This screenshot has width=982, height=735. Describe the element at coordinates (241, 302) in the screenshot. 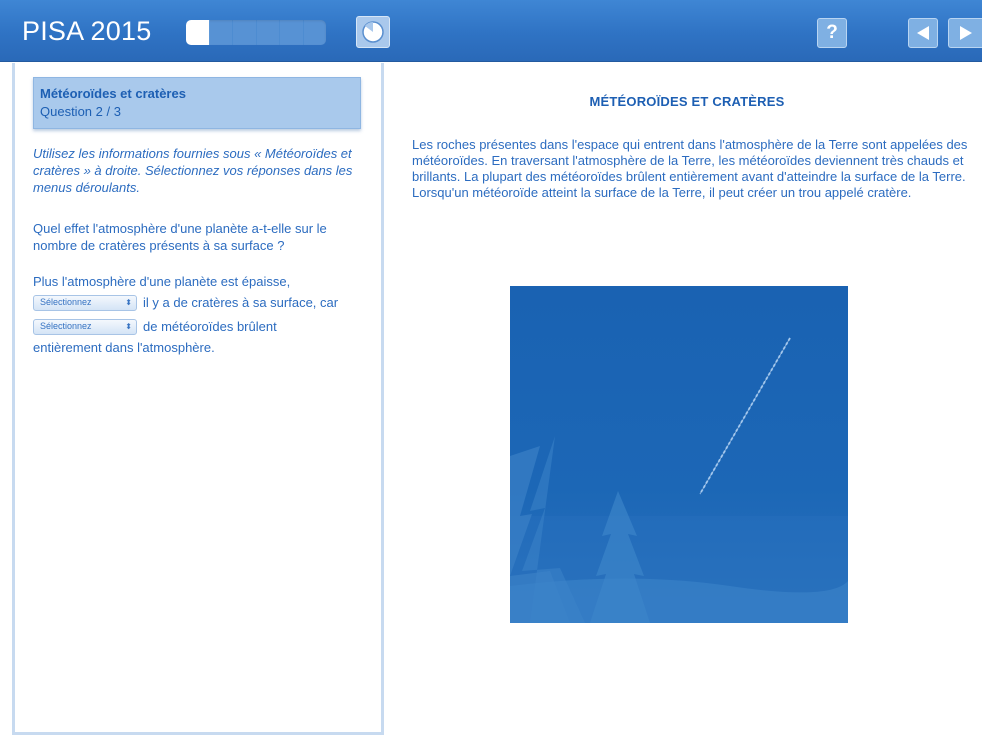

I see `answer-middle-text: il y a de cratères à sa surface, car` at that location.